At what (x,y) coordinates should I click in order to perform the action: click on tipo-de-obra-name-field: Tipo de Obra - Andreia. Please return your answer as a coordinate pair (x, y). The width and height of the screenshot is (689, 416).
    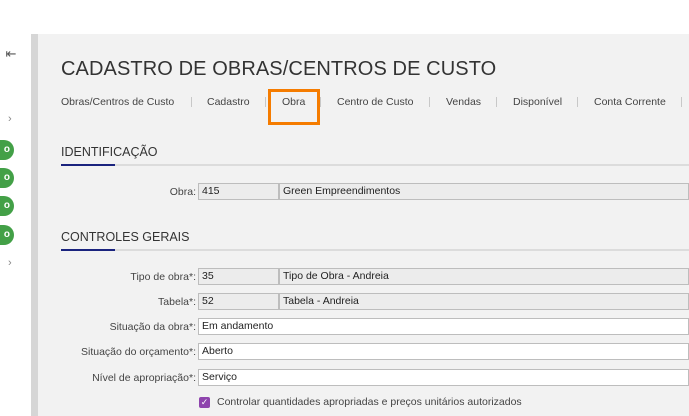
    Looking at the image, I should click on (484, 276).